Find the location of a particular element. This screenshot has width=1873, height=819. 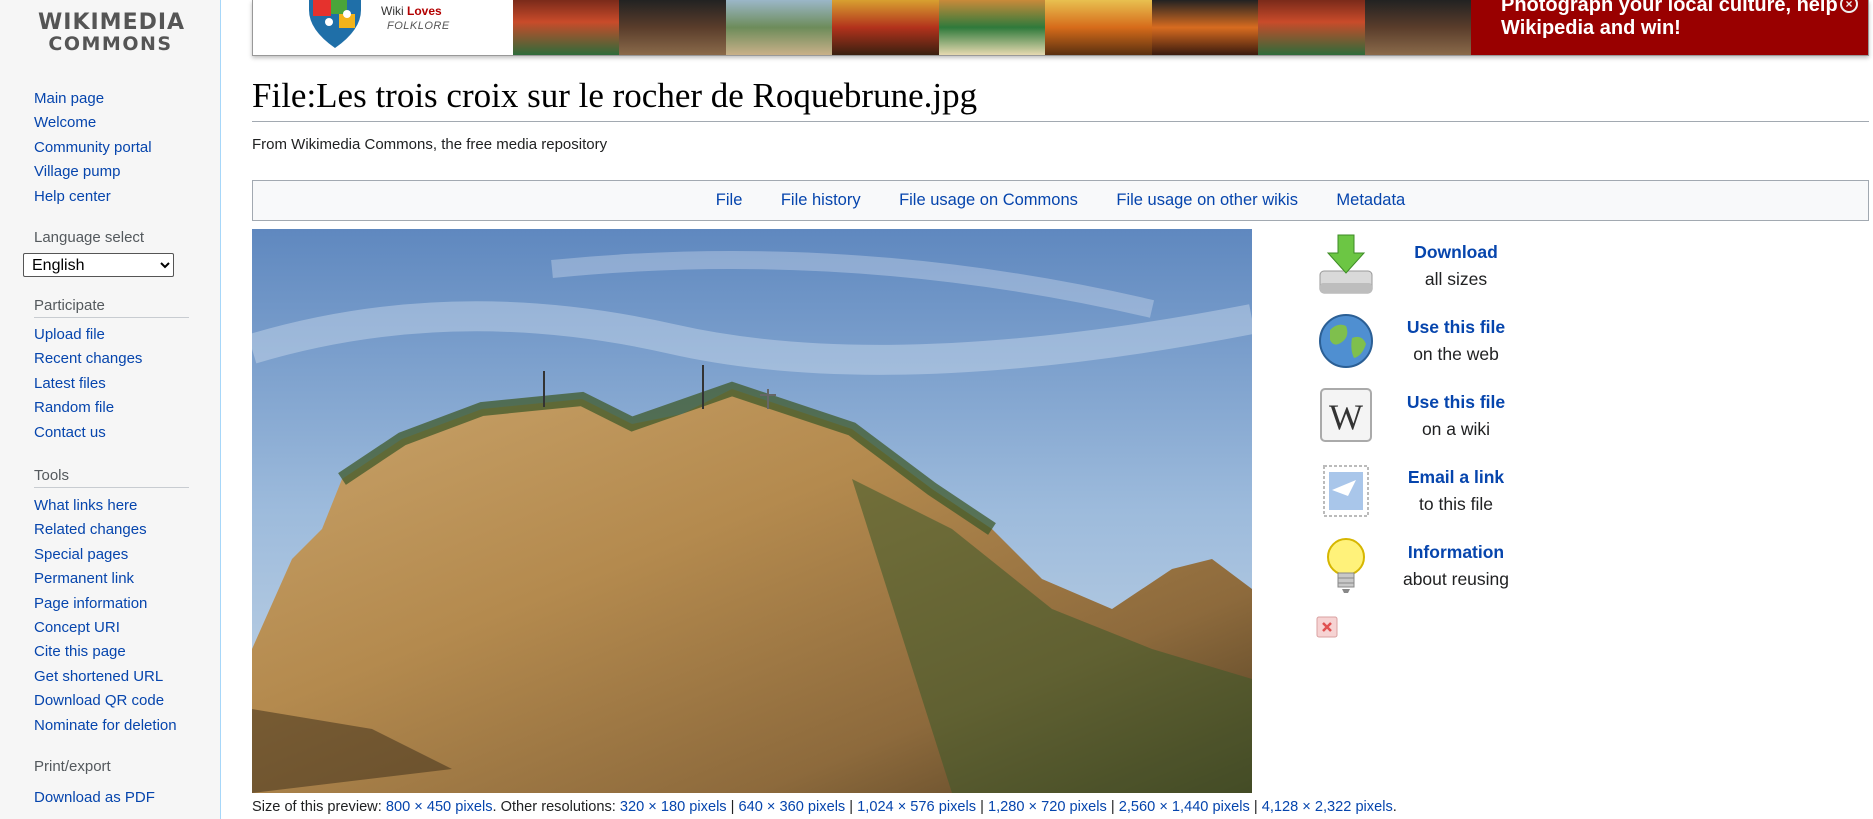

sidebar-link: What links here is located at coordinates (85, 505).